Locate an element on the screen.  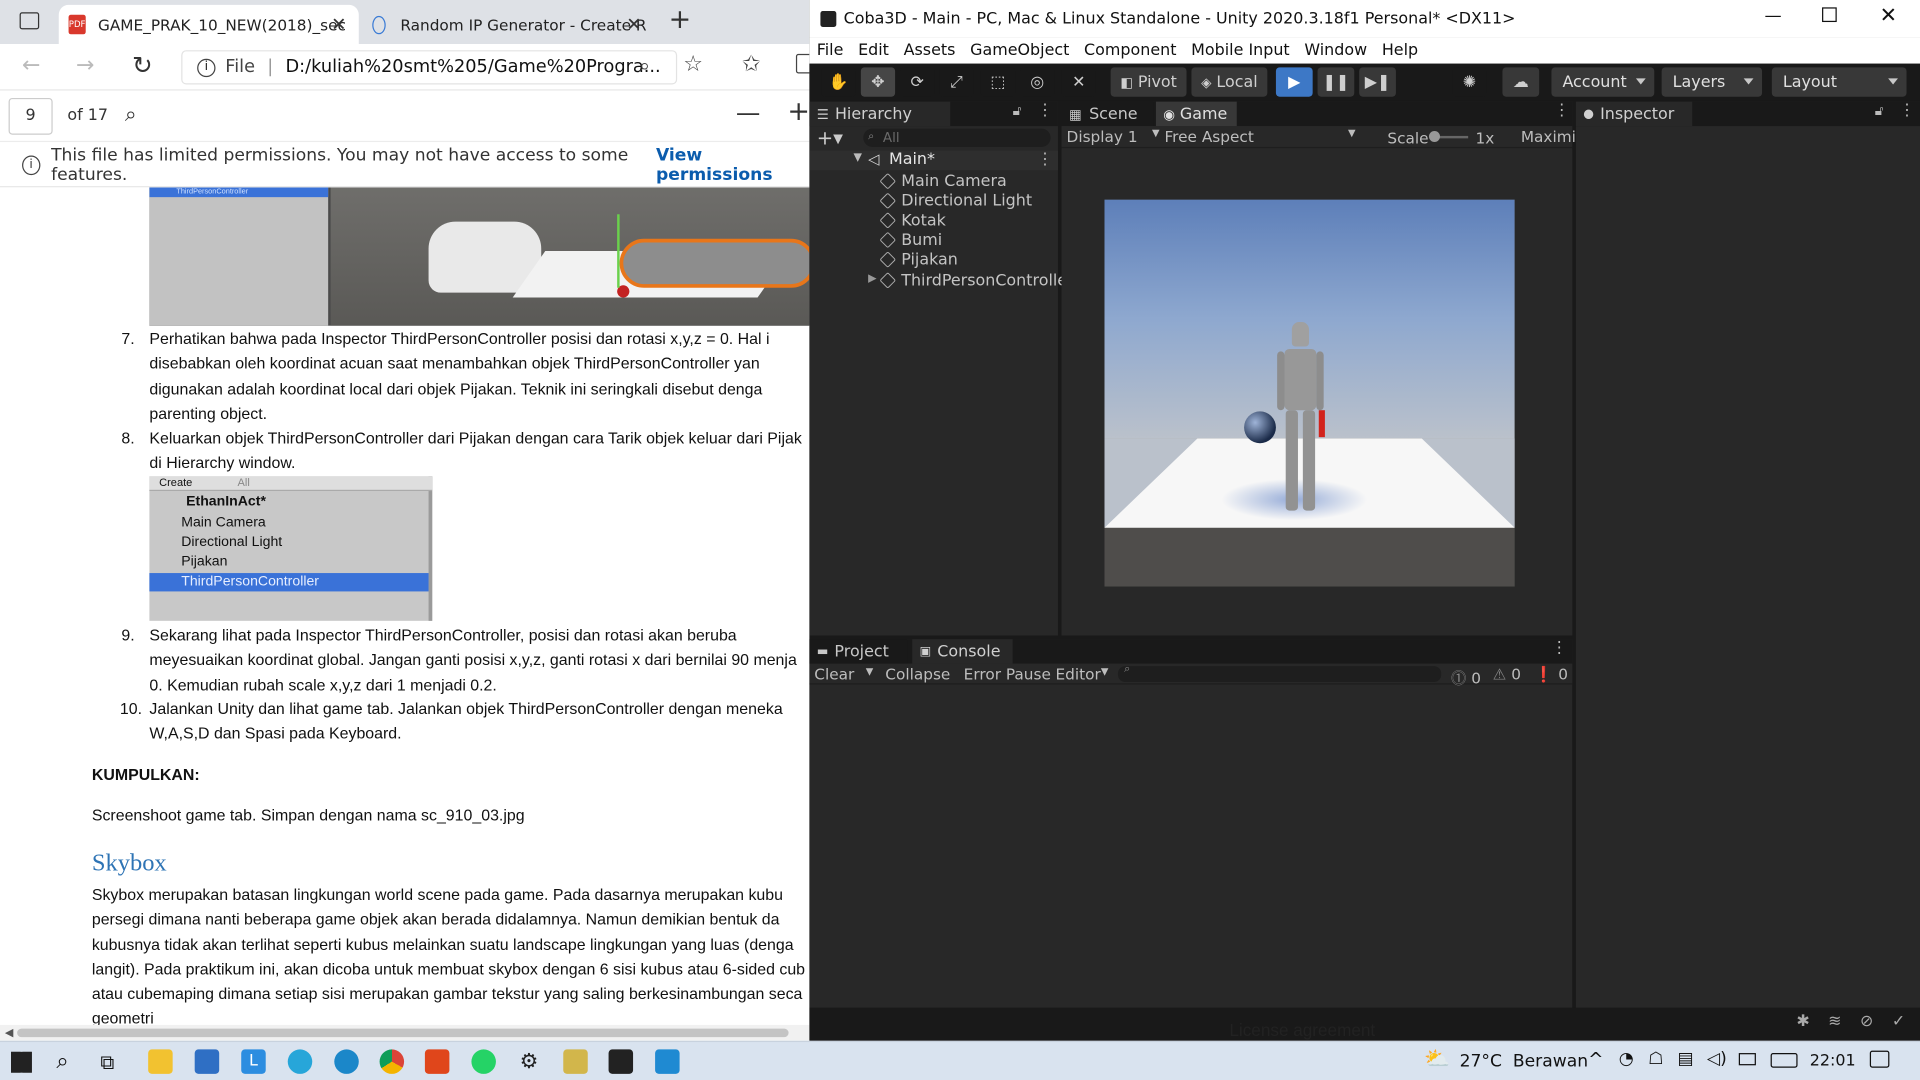
scroll-left-icon: ◀ is located at coordinates (9, 1032).